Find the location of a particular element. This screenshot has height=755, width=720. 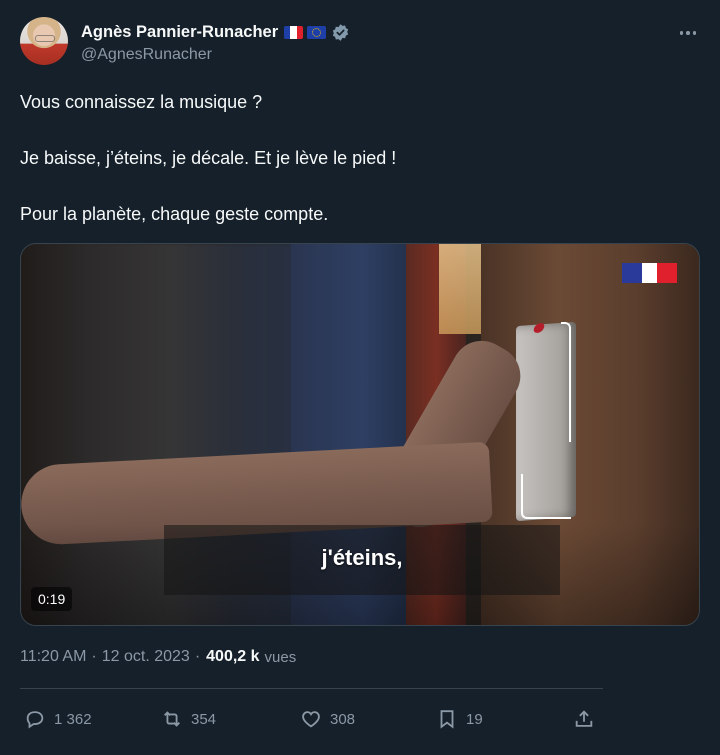

repost-count: 354 is located at coordinates (204, 719).